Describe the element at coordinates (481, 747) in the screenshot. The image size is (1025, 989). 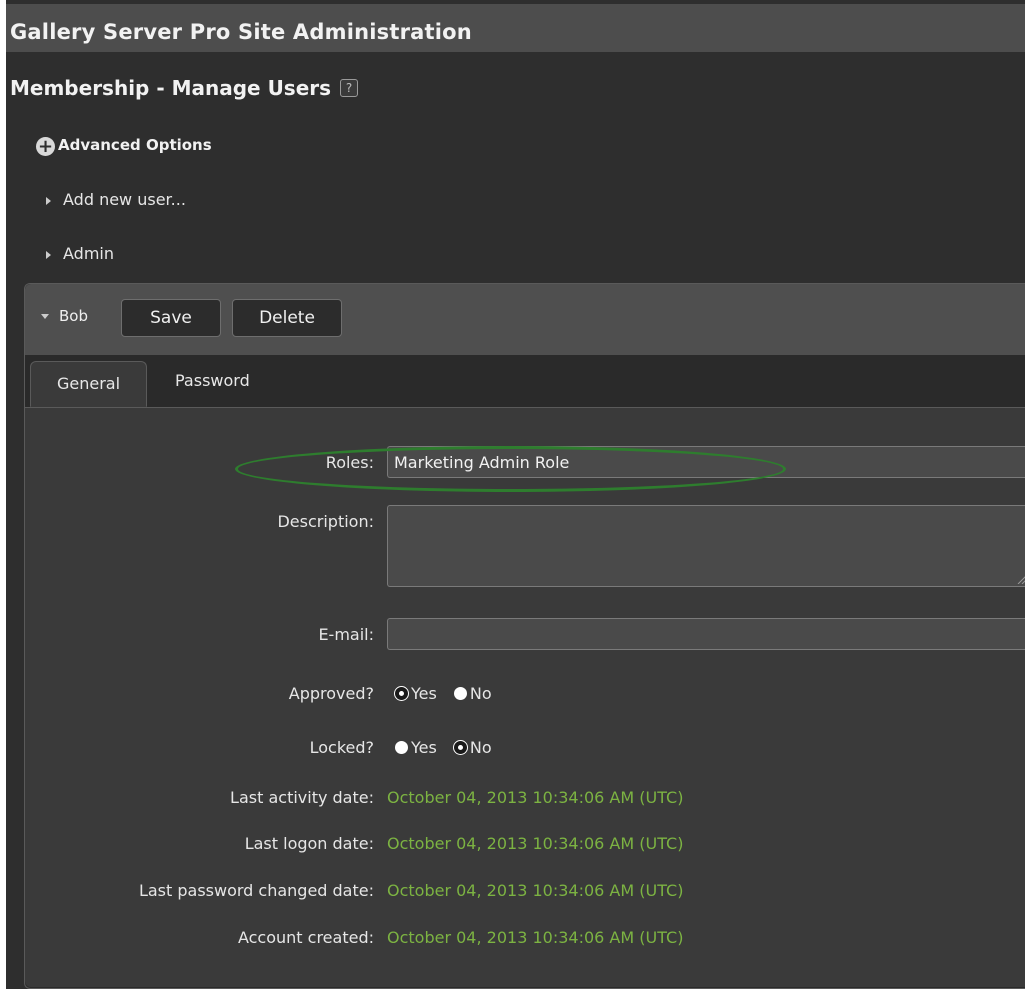
I see `locked-no-label: No` at that location.